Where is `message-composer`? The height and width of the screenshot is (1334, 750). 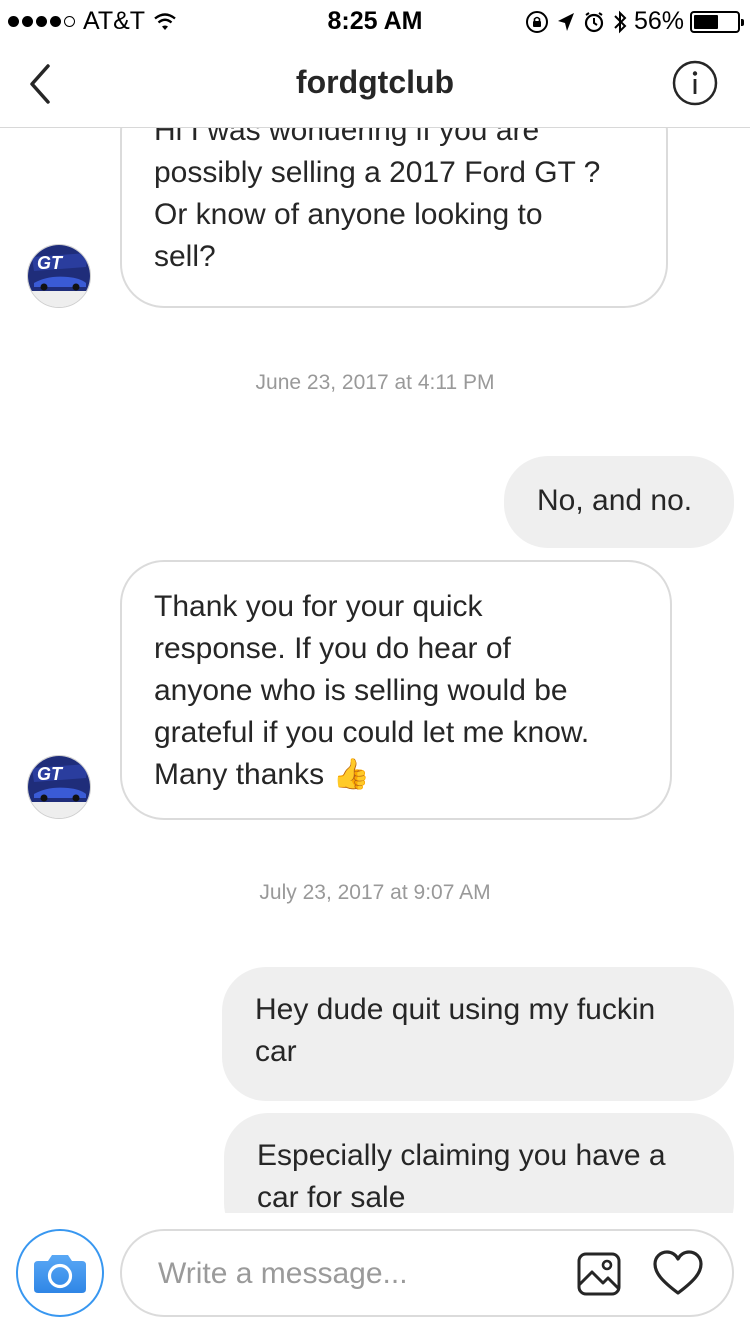 message-composer is located at coordinates (375, 1273).